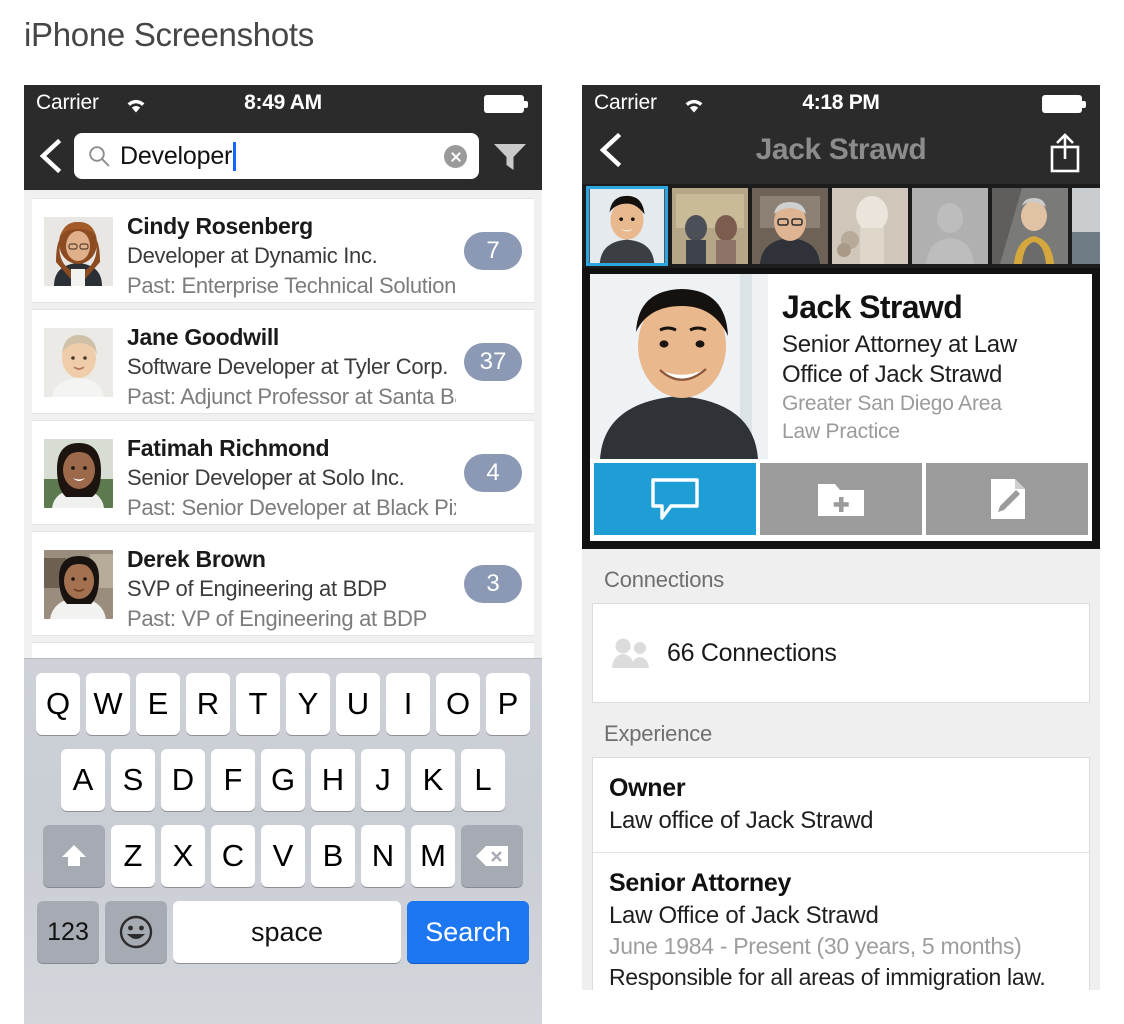  What do you see at coordinates (183, 856) in the screenshot?
I see `key-x: X` at bounding box center [183, 856].